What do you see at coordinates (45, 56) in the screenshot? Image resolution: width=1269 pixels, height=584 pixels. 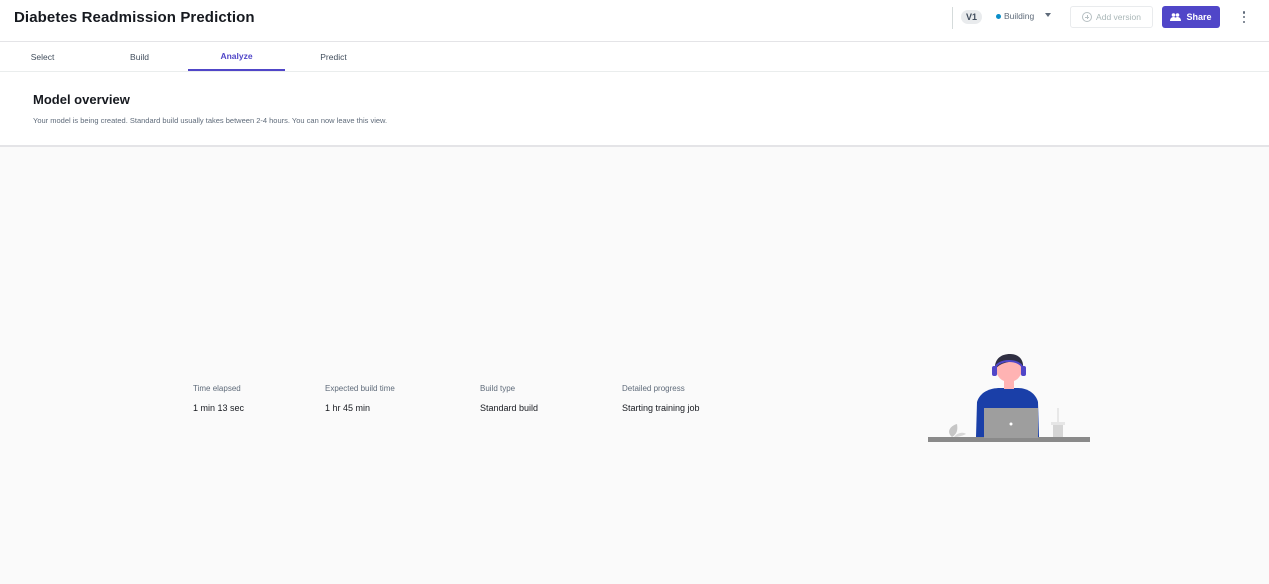 I see `tab-select: Select` at bounding box center [45, 56].